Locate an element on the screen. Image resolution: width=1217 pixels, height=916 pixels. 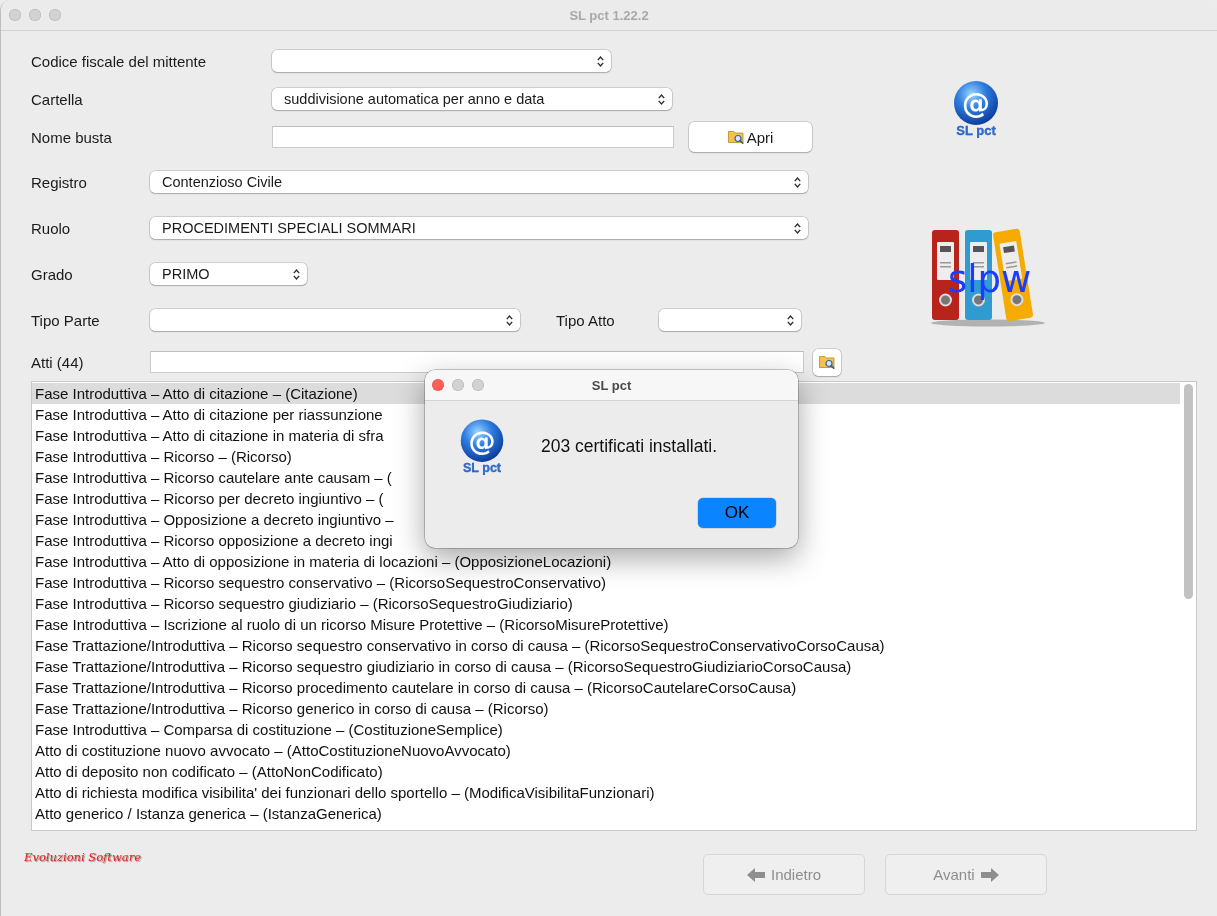
list-item: Fase Introduttiva – Ricorso sequestro giudiziario – (RicorsoSequestroGiudiziario) is located at coordinates (304, 603).